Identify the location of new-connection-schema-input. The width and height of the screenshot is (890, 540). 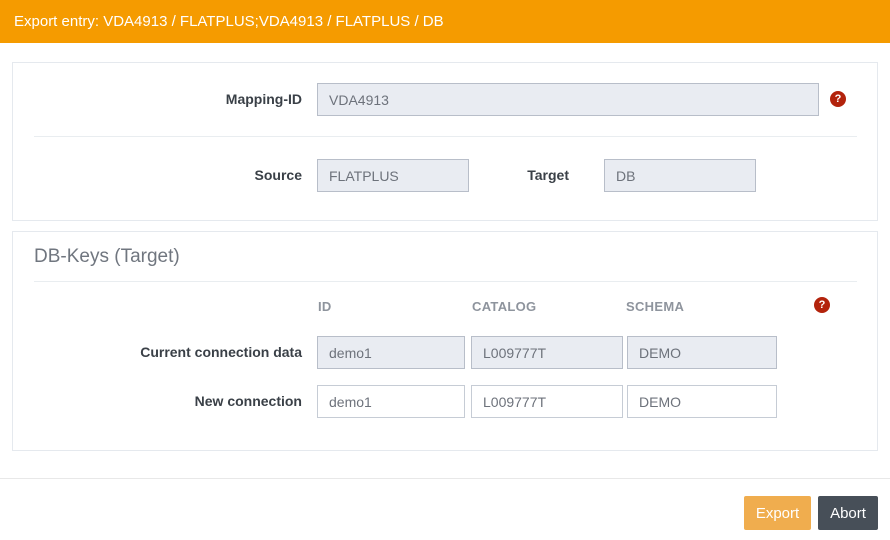
(702, 401).